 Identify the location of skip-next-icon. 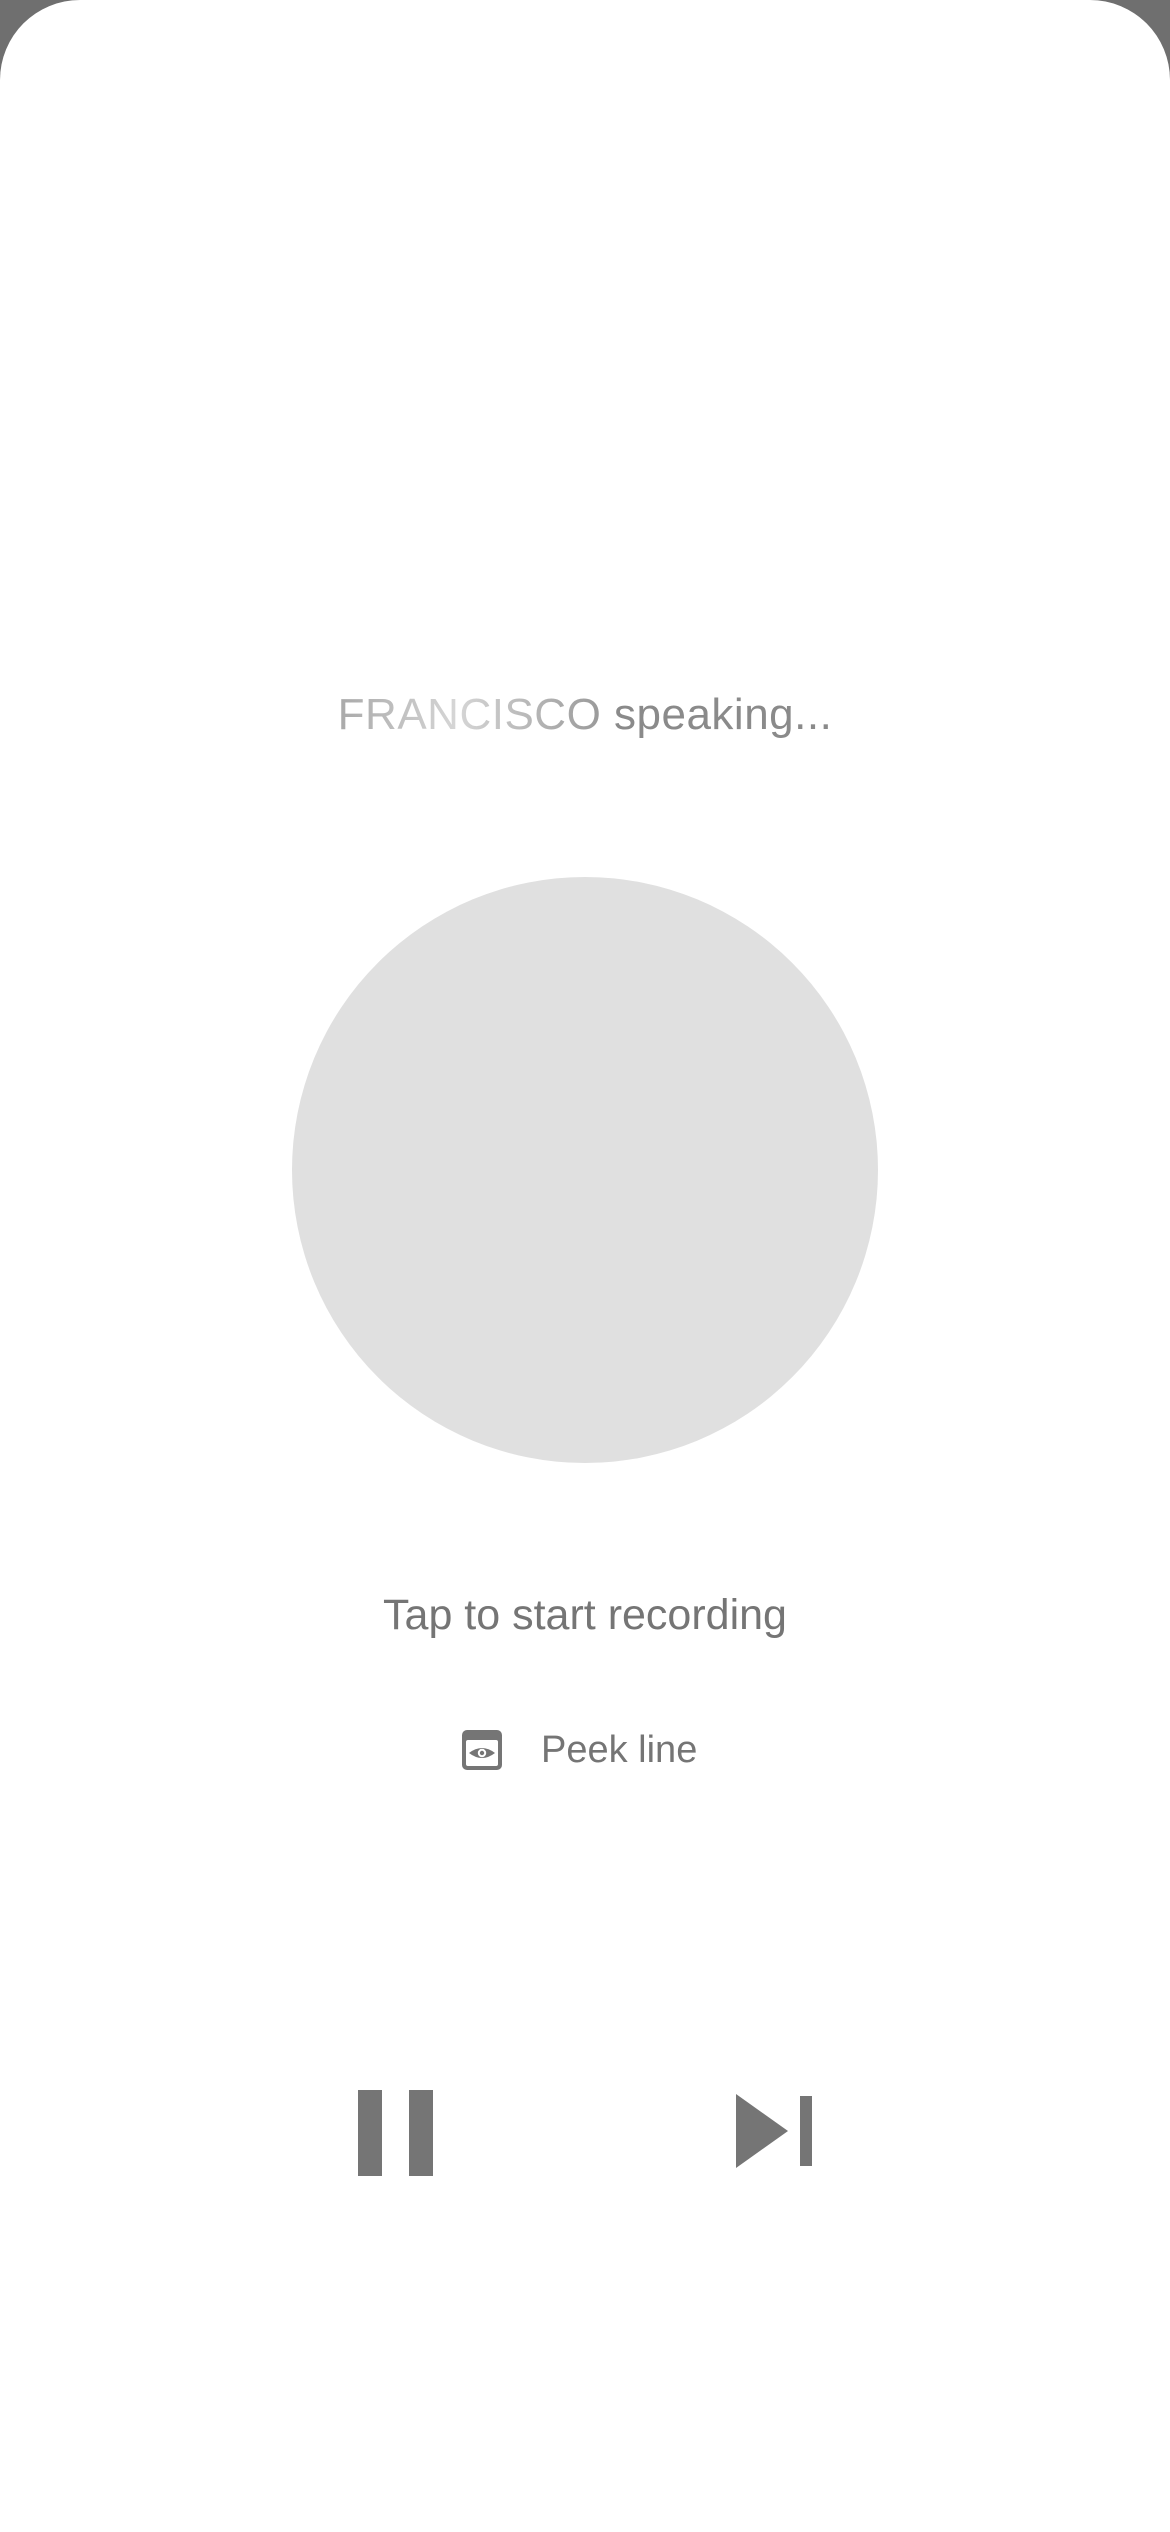
(775, 2131).